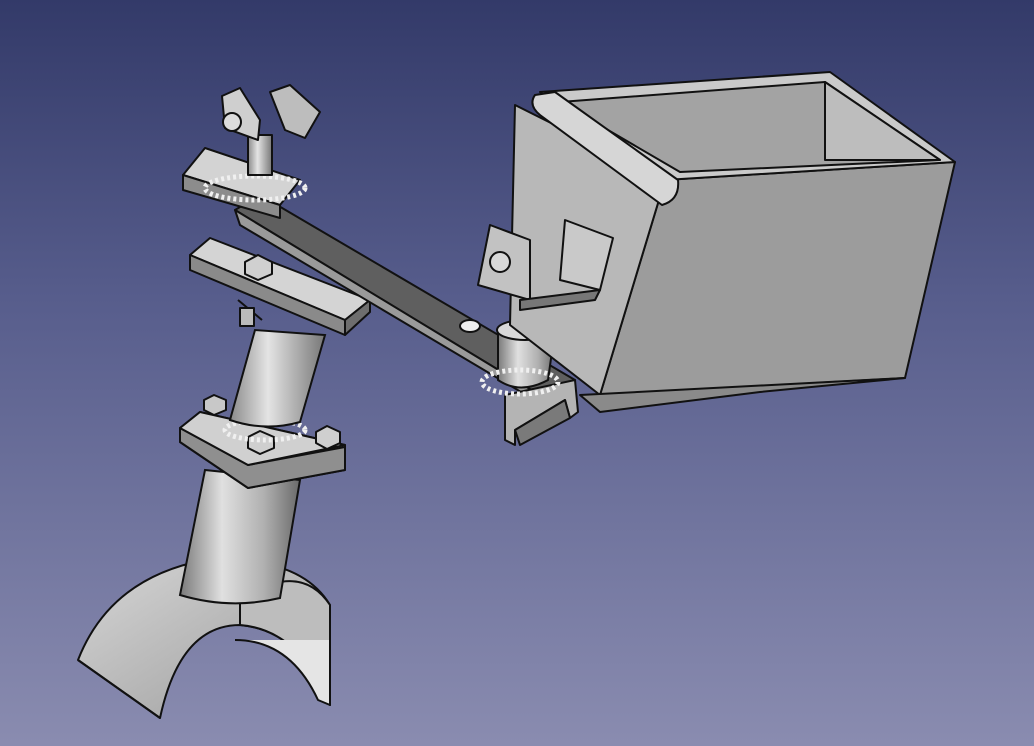  I want to click on top-bracket-plate, so click(245, 183).